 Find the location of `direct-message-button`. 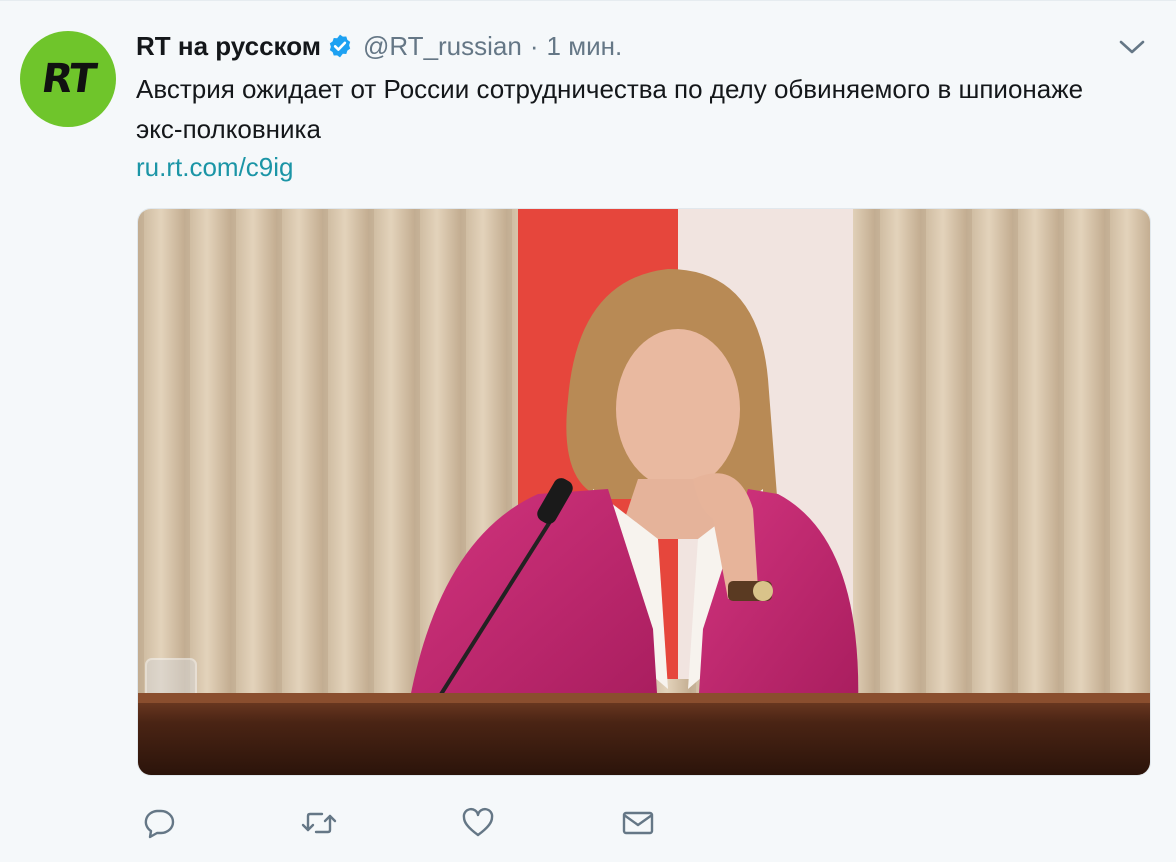

direct-message-button is located at coordinates (638, 823).